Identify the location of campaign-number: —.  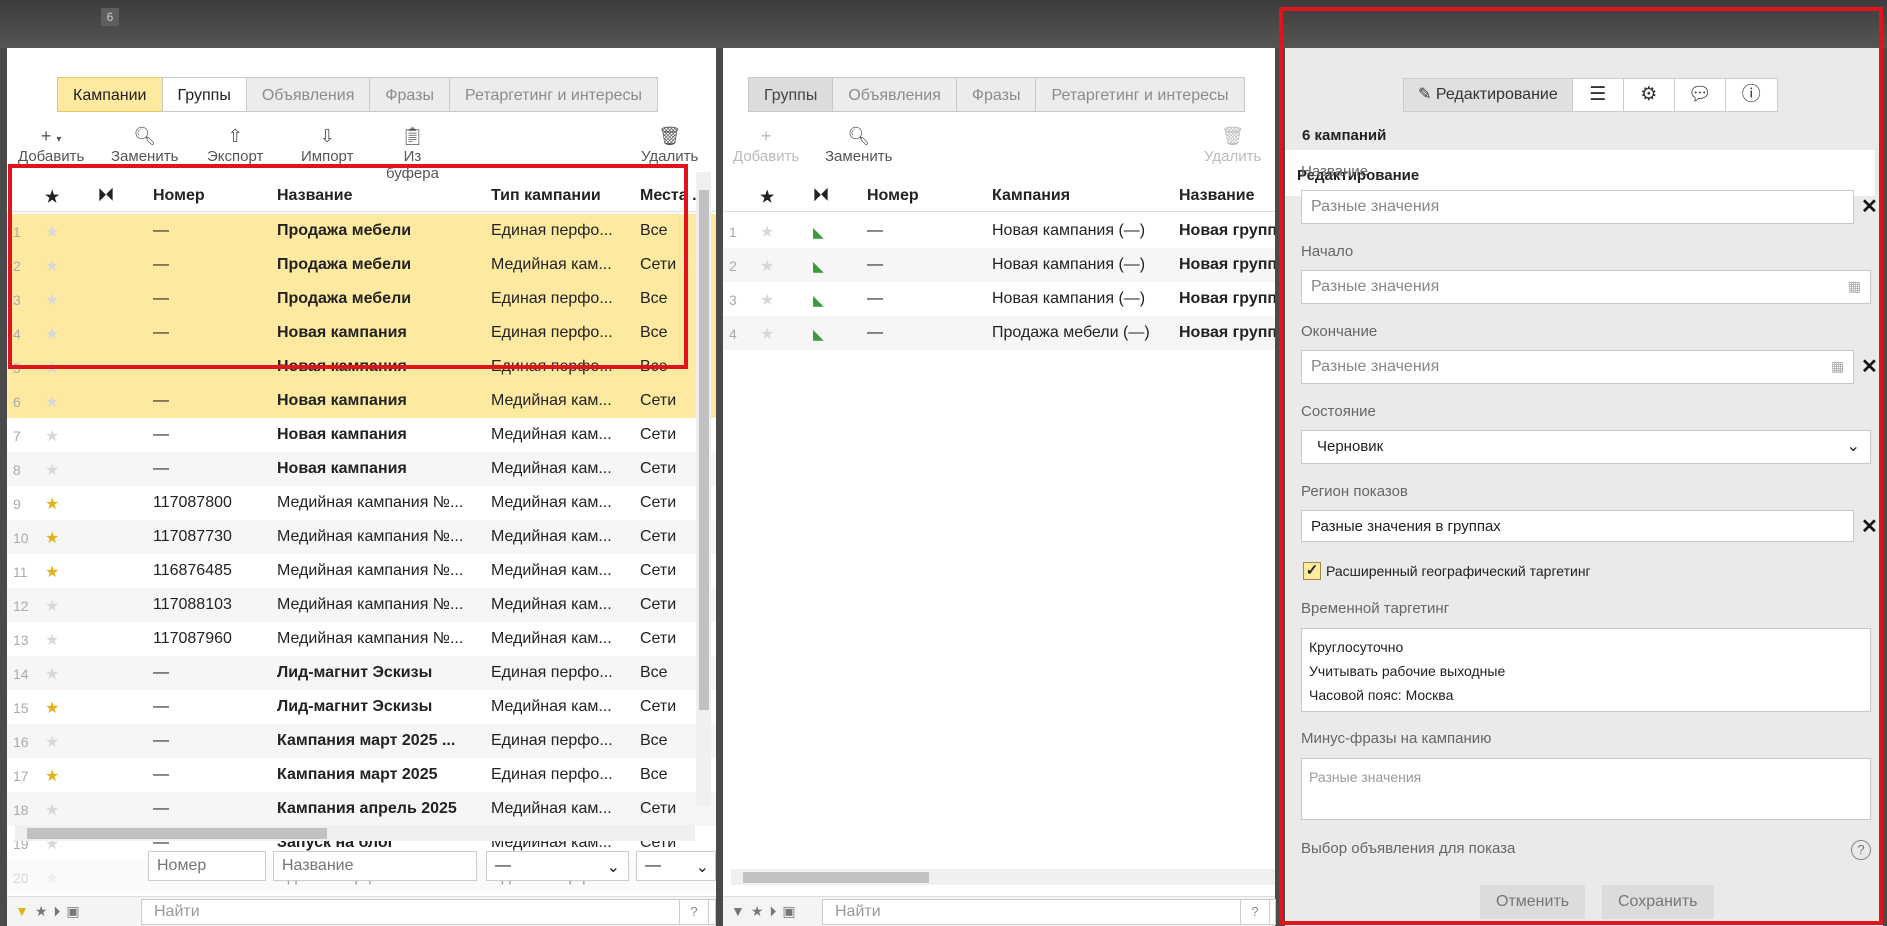
(161, 808).